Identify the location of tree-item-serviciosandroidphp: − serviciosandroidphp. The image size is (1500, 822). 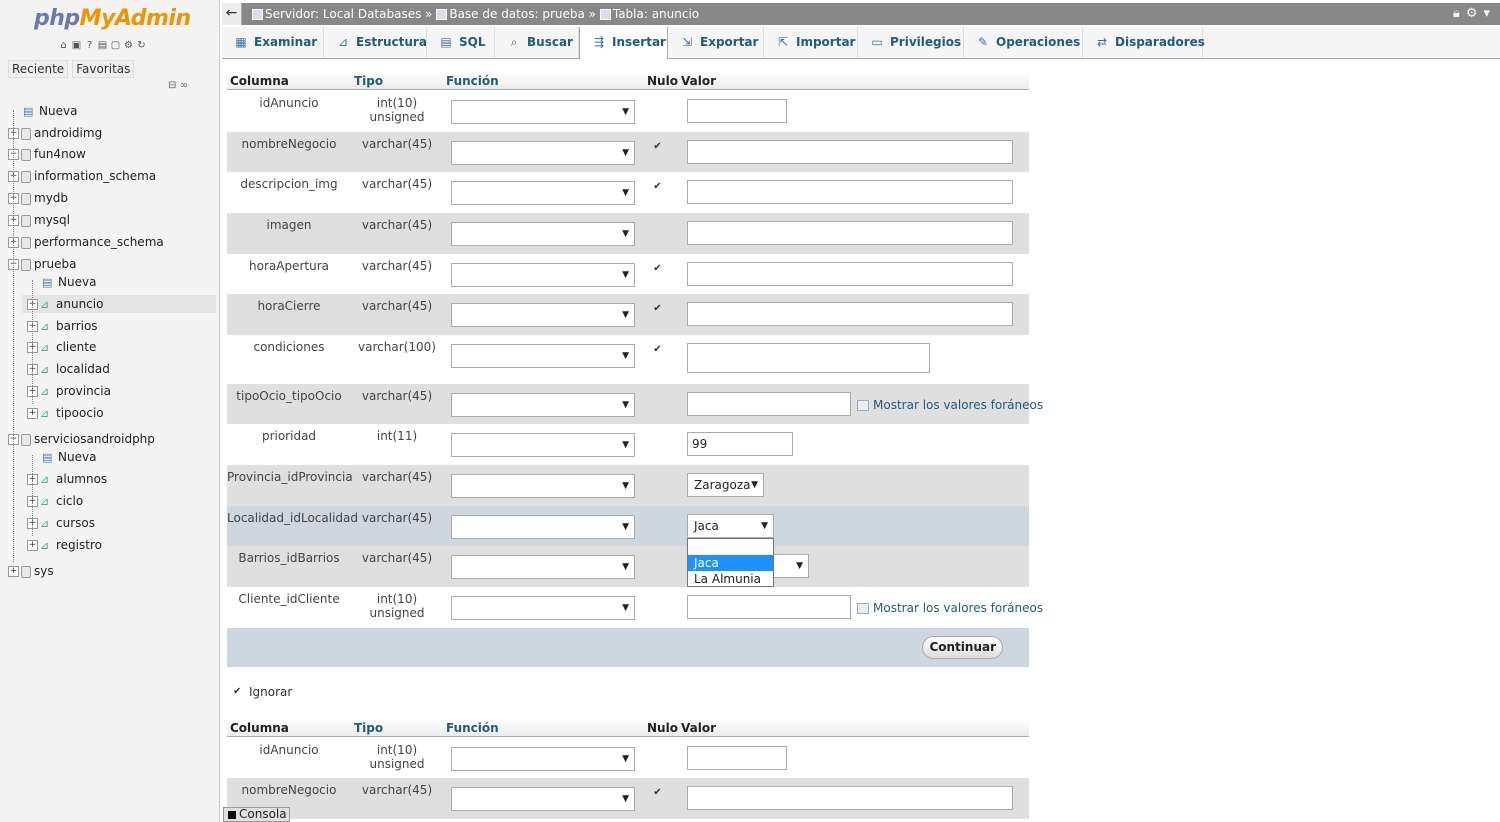
(81, 439).